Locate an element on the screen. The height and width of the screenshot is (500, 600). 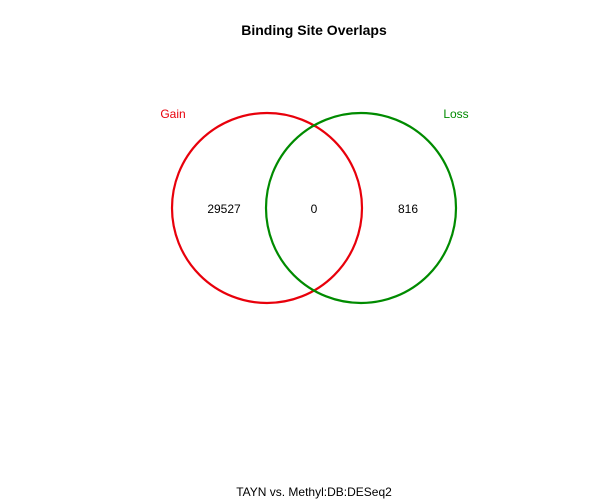
loss-label: Loss is located at coordinates (455, 114).